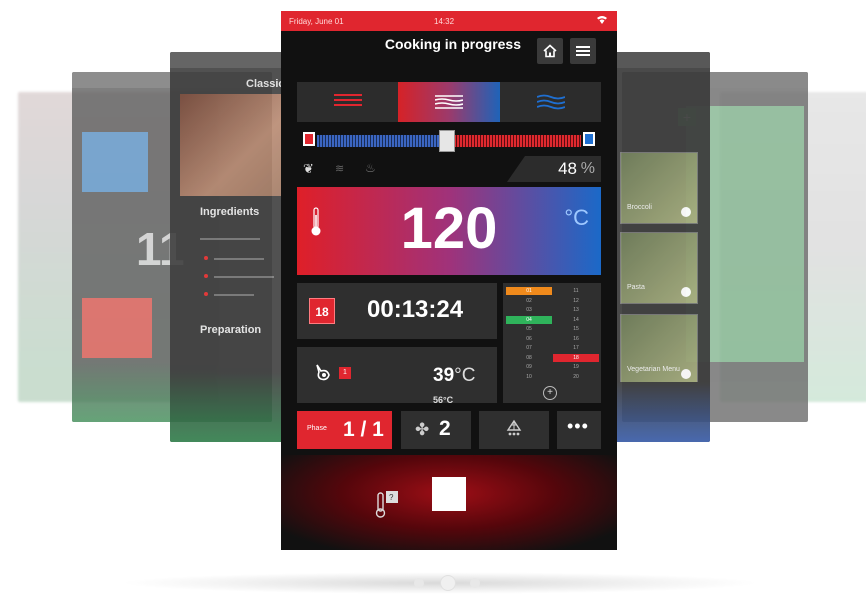  Describe the element at coordinates (576, 291) in the screenshot. I see `shelf-cell: 11` at that location.